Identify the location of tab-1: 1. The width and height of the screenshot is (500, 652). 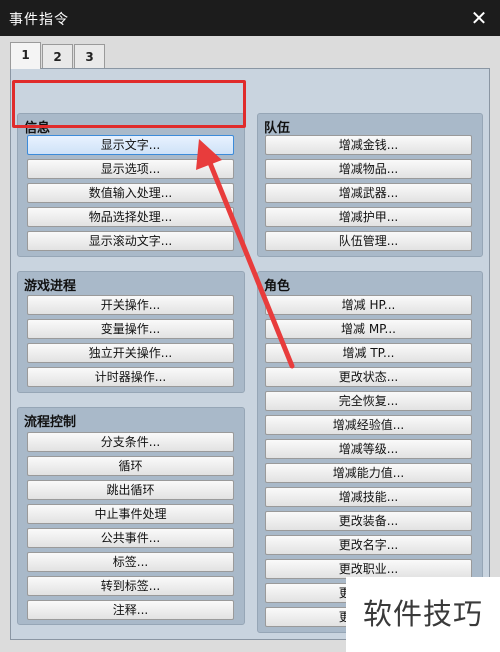
(25, 55).